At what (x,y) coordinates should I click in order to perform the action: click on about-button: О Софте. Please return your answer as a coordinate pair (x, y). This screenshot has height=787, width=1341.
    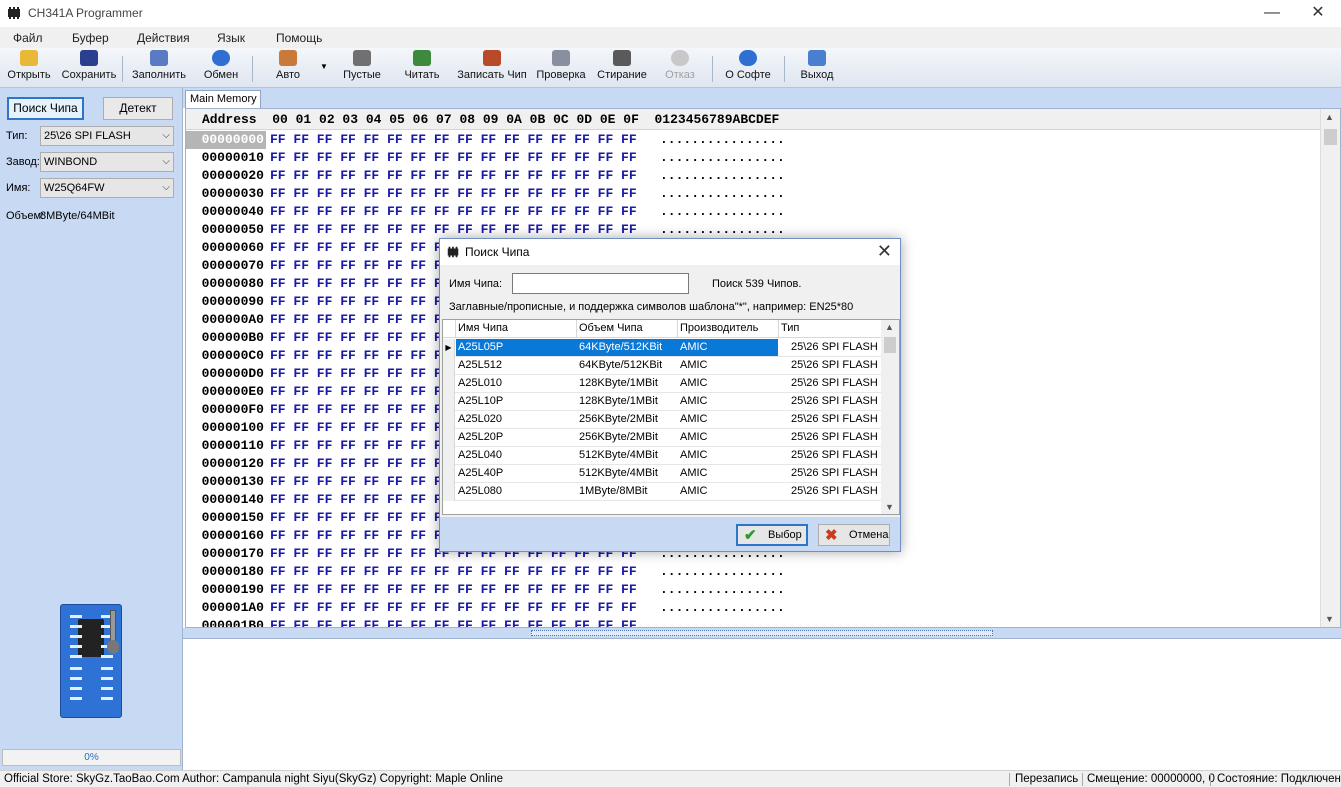
    Looking at the image, I should click on (748, 68).